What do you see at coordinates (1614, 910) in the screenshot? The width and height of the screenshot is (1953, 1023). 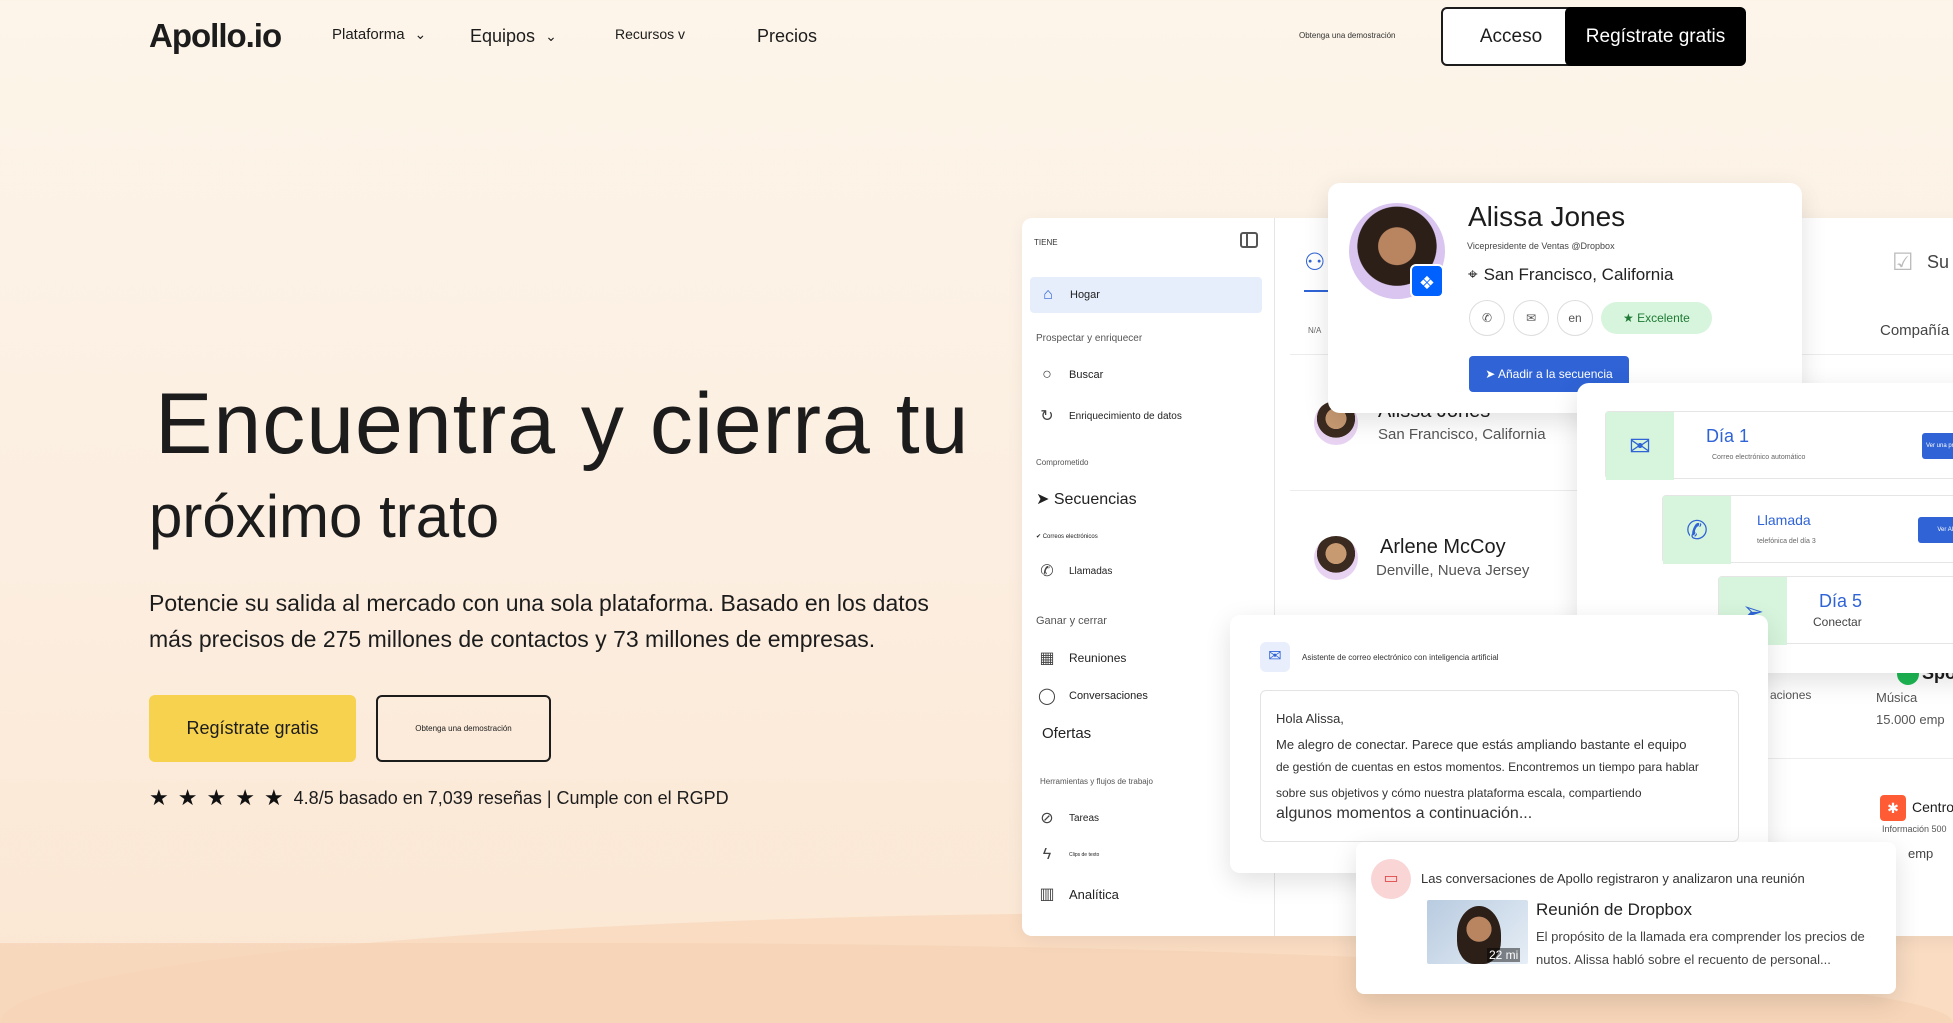 I see `meeting-name: Reunión de Dropbox` at bounding box center [1614, 910].